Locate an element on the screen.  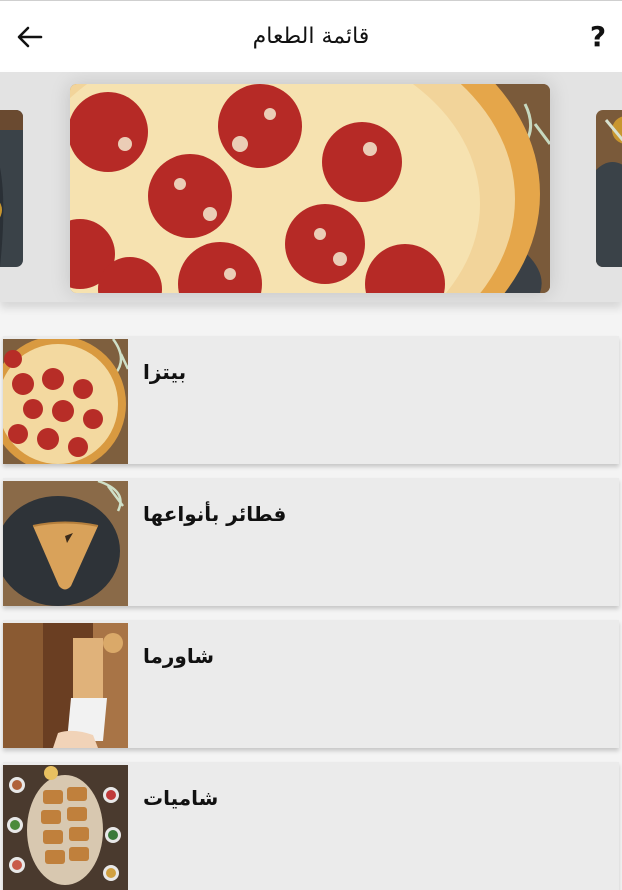
app-bar: قائمة الطعام ? is located at coordinates (311, 36).